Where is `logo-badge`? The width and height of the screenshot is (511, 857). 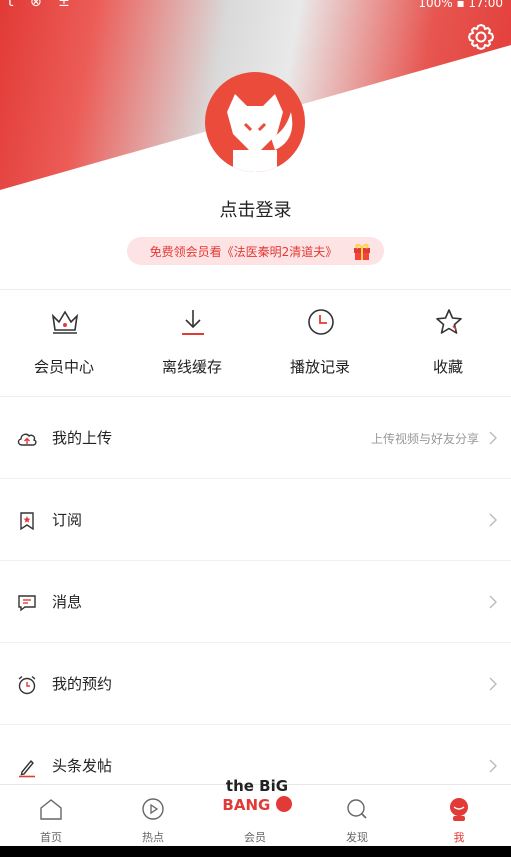
logo-badge is located at coordinates (283, 804).